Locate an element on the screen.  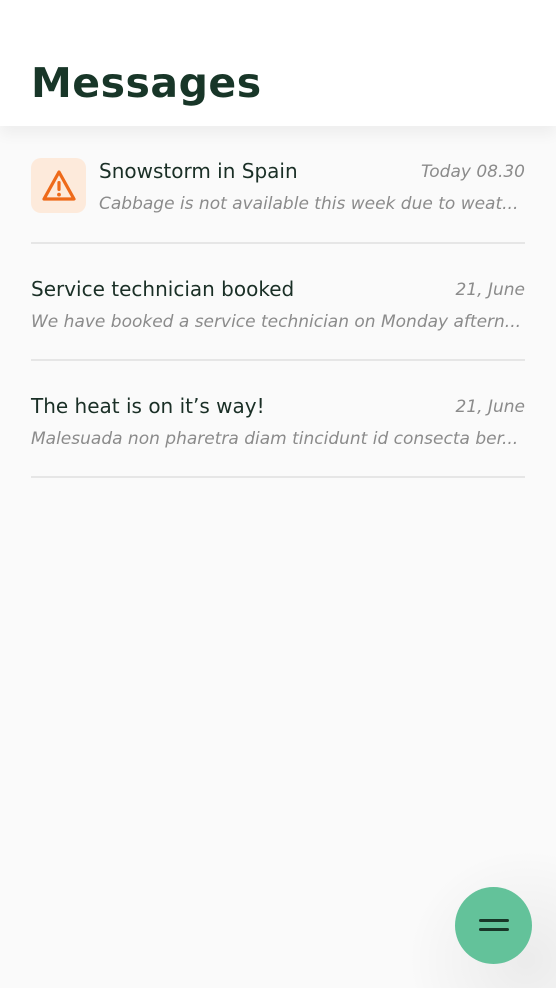
warning-icon is located at coordinates (58, 185).